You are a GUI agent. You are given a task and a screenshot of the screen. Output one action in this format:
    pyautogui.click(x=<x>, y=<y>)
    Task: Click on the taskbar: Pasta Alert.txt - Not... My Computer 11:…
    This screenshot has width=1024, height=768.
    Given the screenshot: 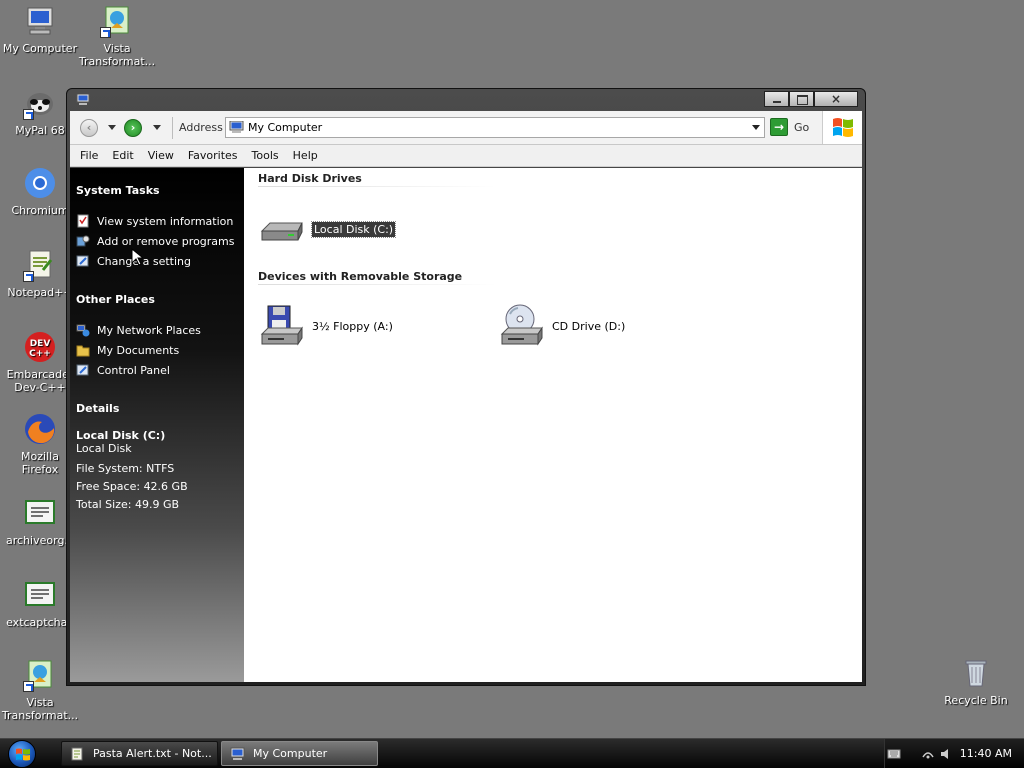 What is the action you would take?
    pyautogui.click(x=512, y=753)
    